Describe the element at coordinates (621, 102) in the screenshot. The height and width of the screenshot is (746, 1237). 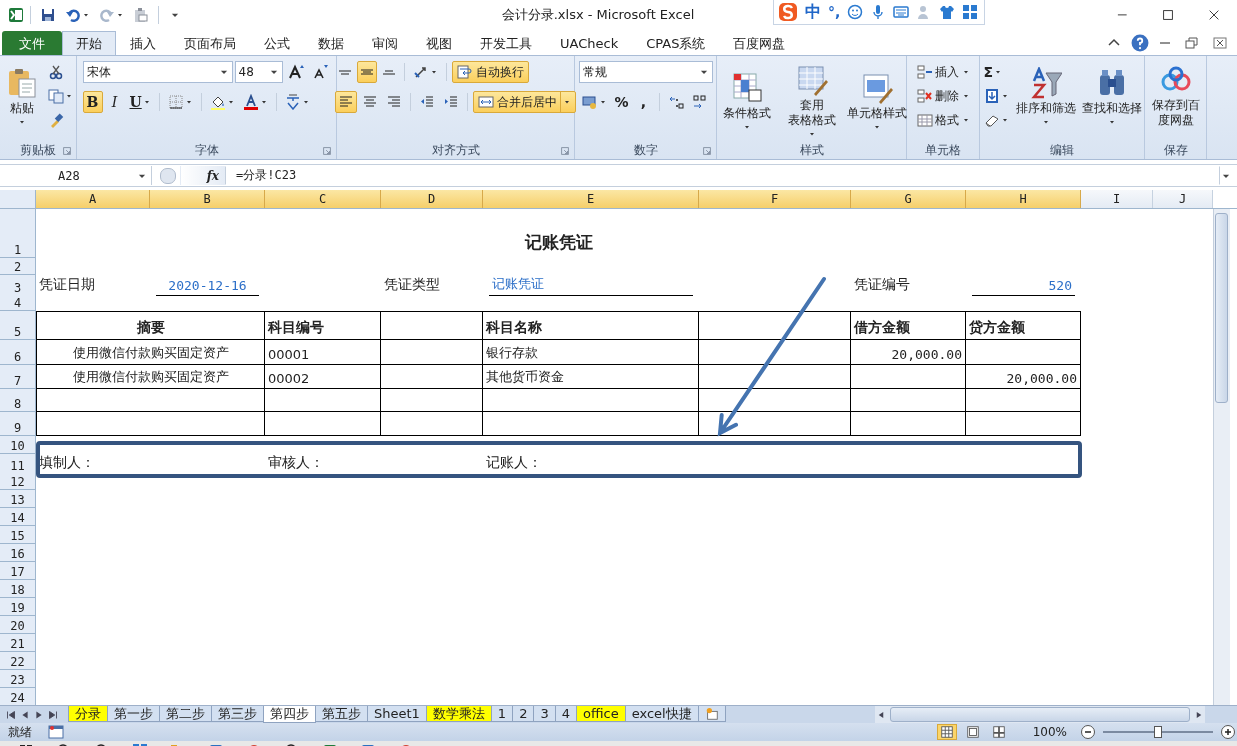
I see `percent-button: %` at that location.